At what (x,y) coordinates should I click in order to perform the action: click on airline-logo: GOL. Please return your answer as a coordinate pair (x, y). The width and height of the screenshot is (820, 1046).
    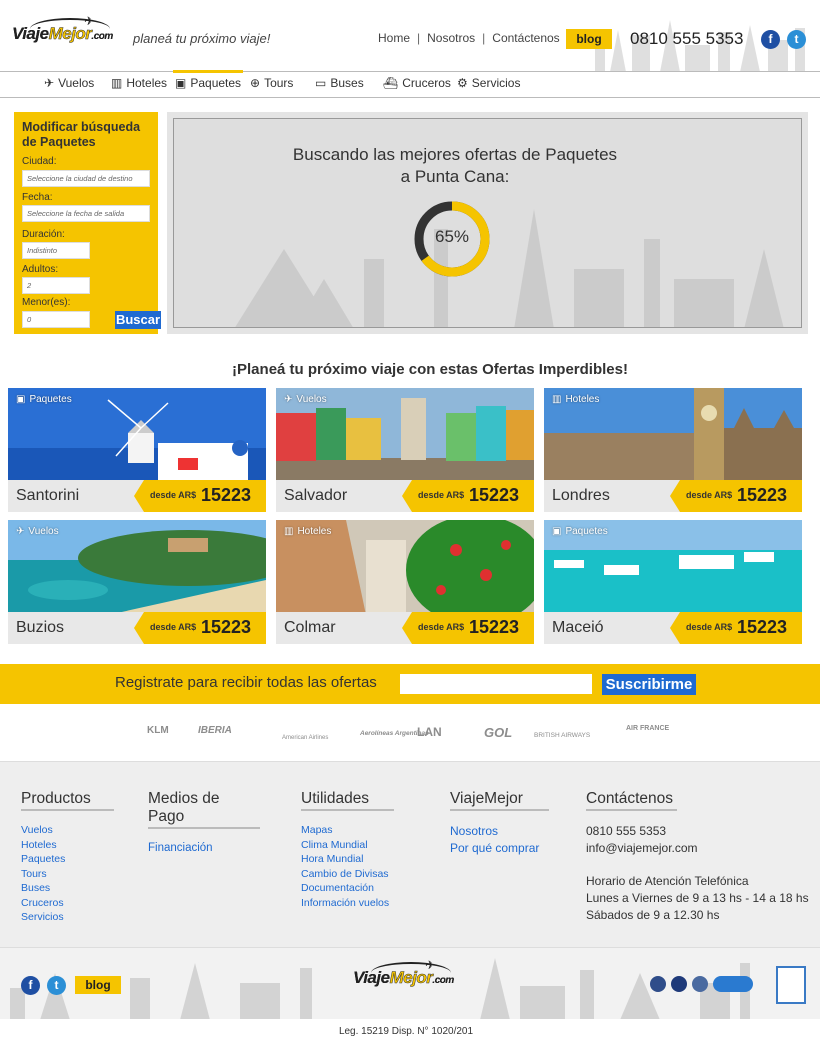
    Looking at the image, I should click on (498, 732).